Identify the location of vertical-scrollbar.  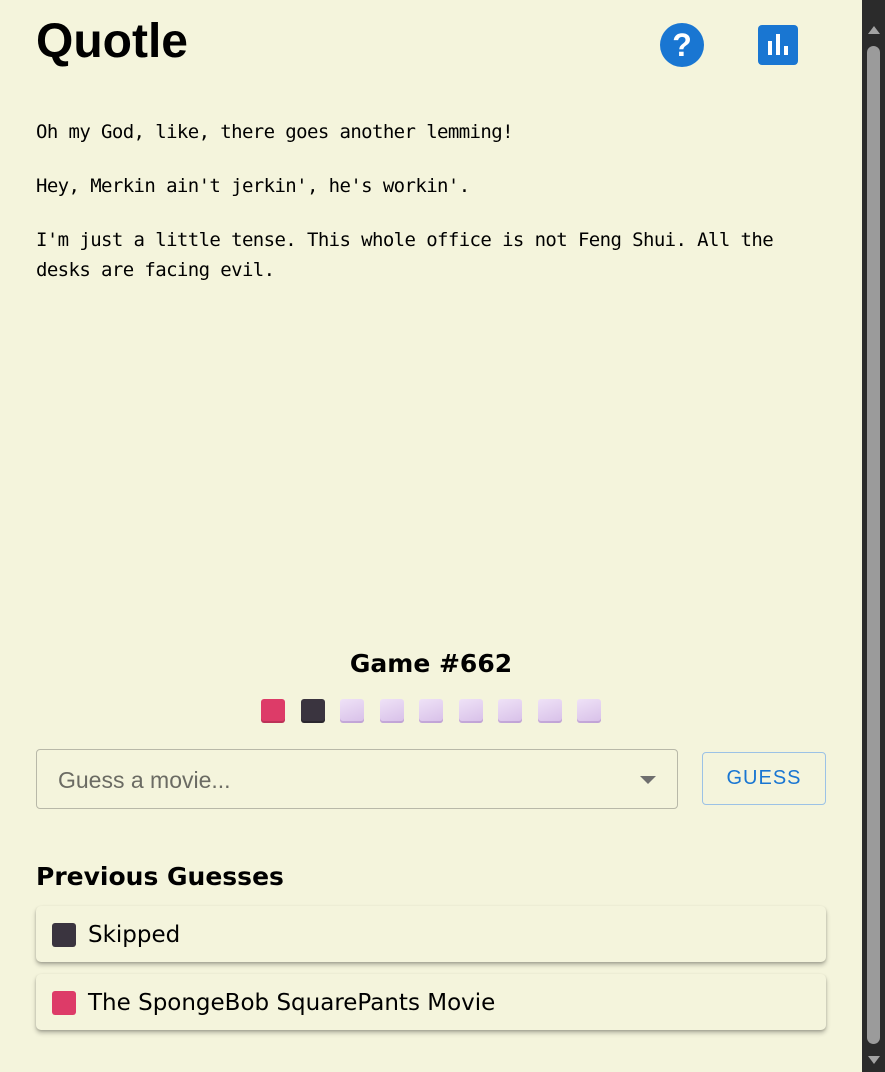
(873, 536).